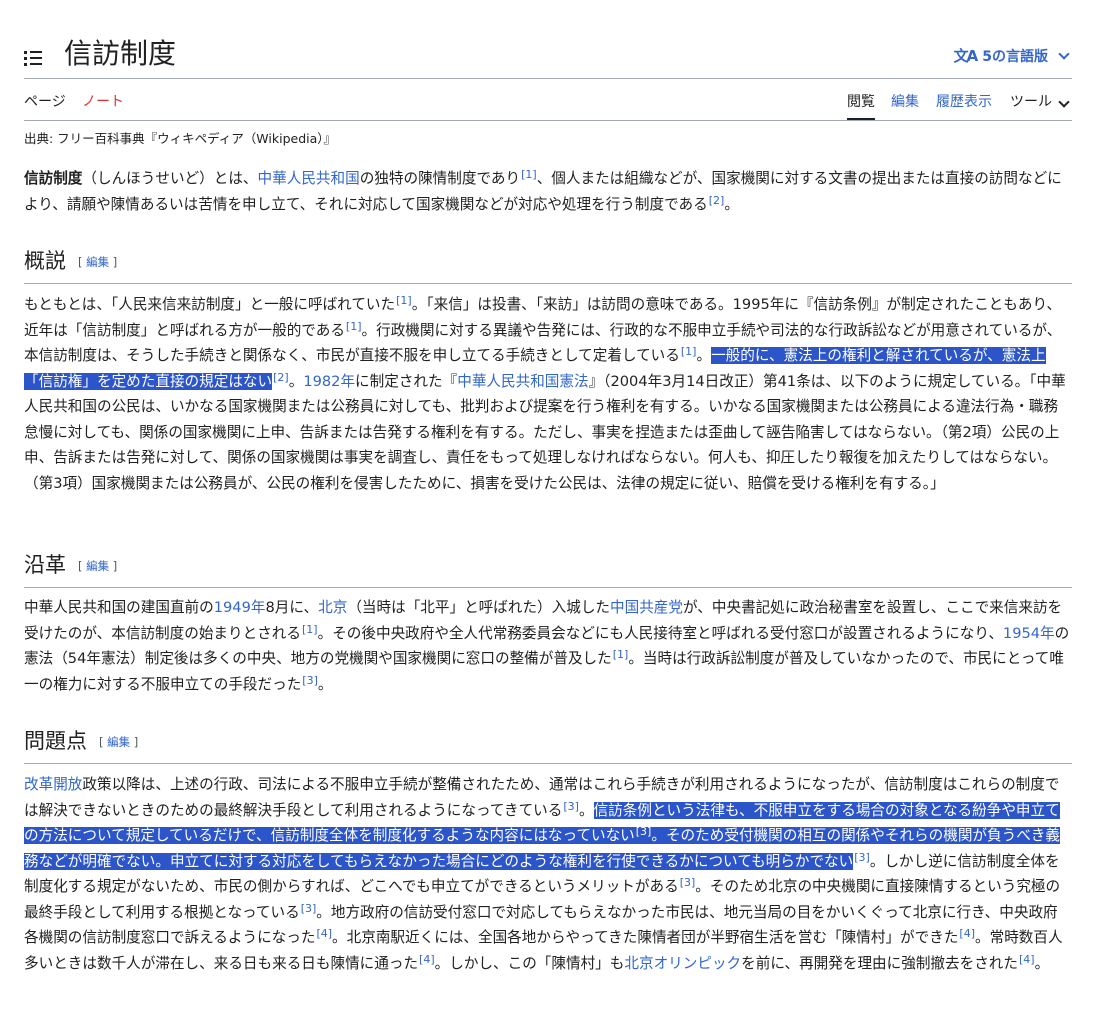 The image size is (1096, 1034). What do you see at coordinates (522, 381) in the screenshot?
I see `link-constitution: 中華人民共和国憲法` at bounding box center [522, 381].